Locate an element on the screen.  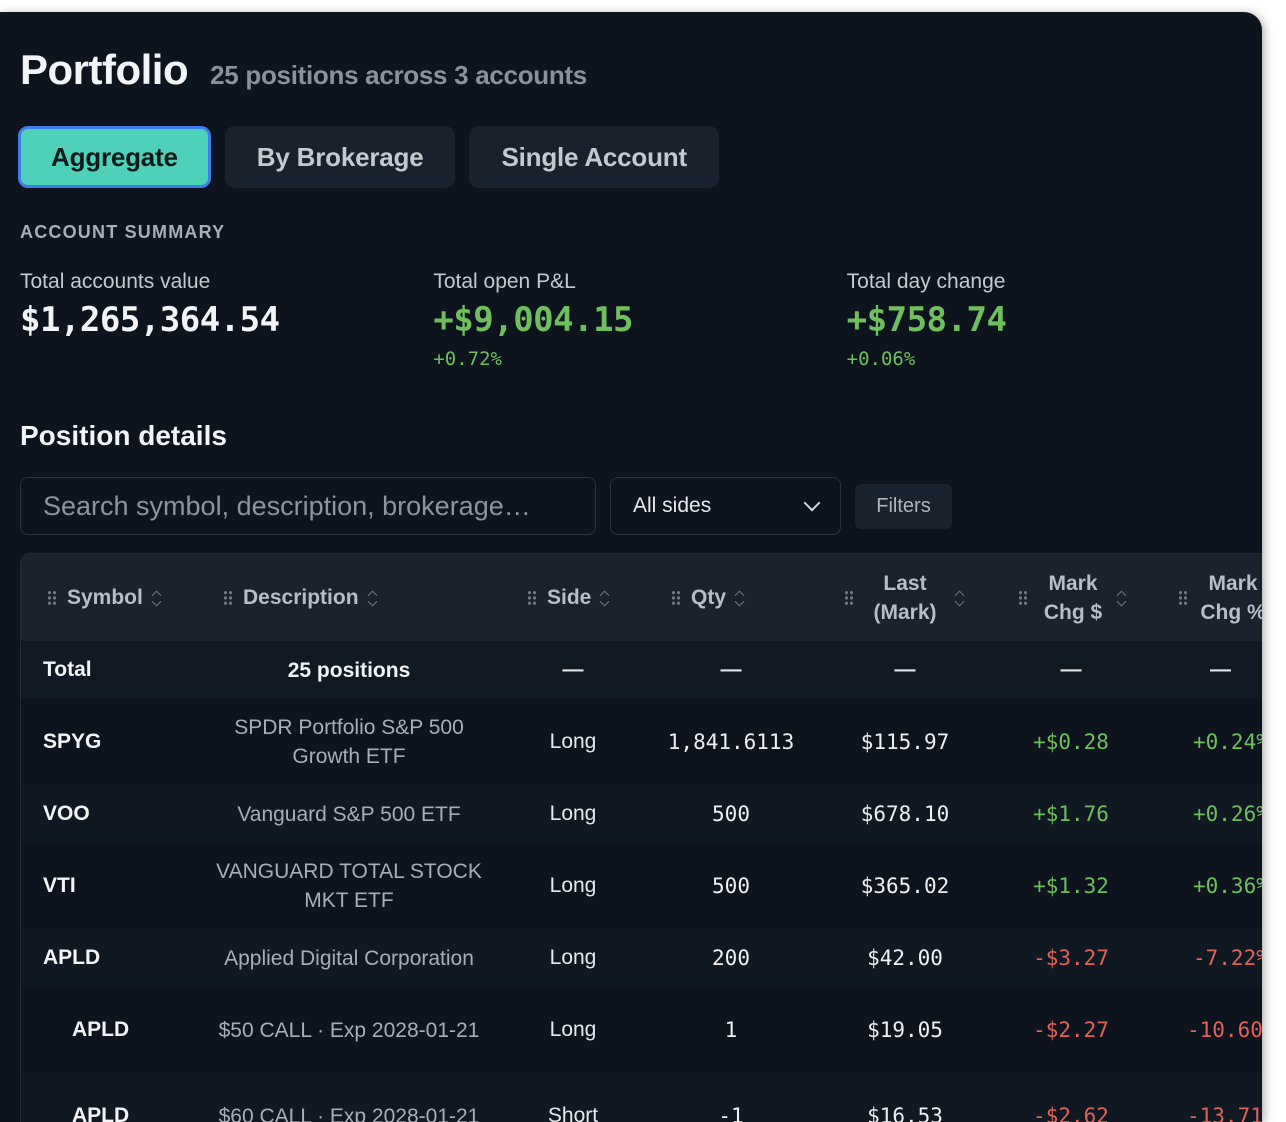
total-chg: — is located at coordinates (1071, 669).